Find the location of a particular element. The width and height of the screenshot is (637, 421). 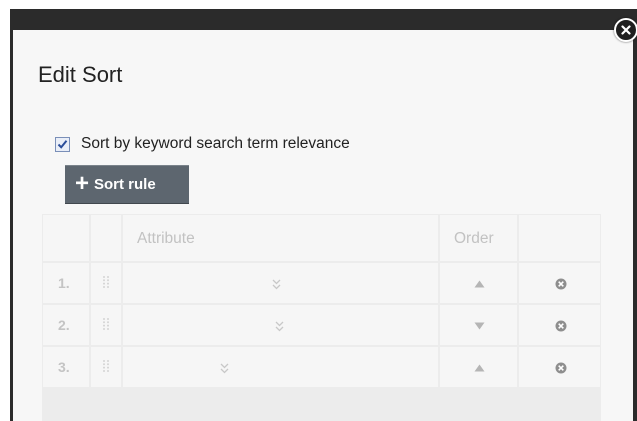

row-3-handle-cell is located at coordinates (106, 367).